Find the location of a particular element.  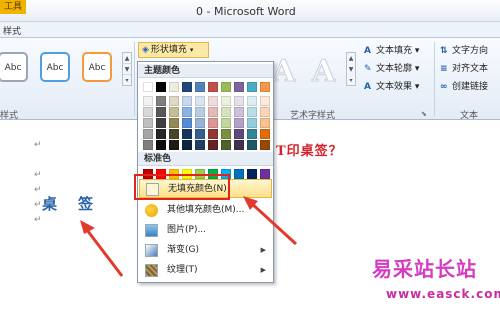

arrow-to-menu-item is located at coordinates (270, 221).